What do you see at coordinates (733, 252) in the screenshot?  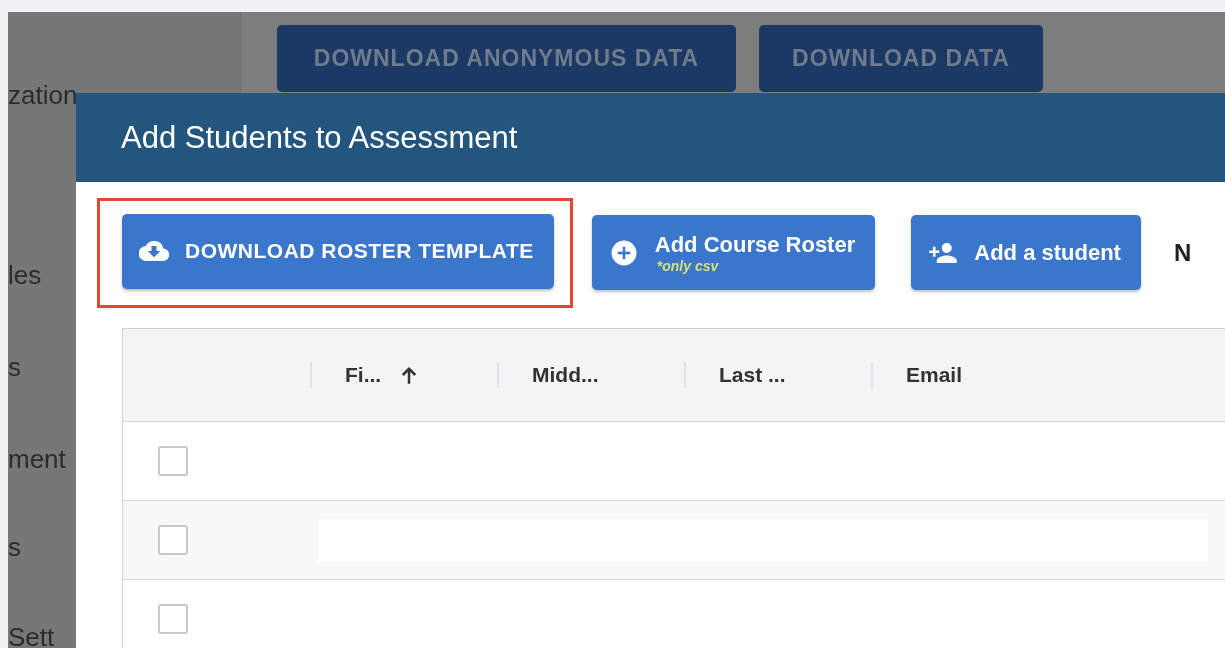 I see `add-roster-button: Add Course Roster *only csv` at bounding box center [733, 252].